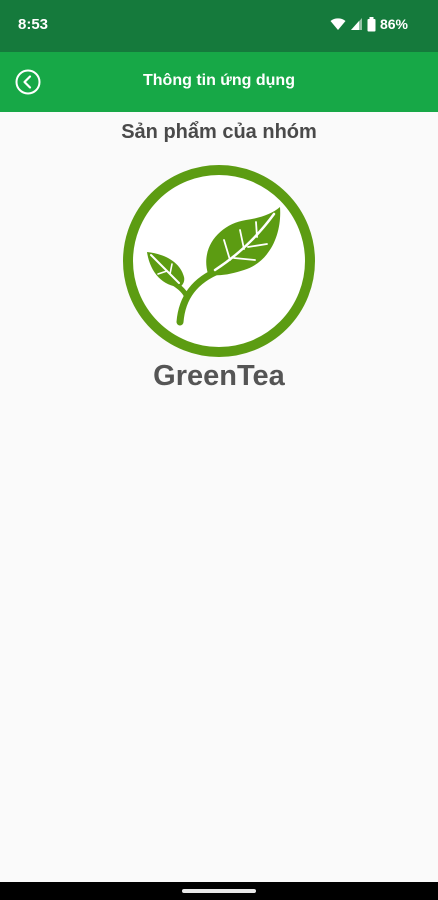  What do you see at coordinates (219, 376) in the screenshot?
I see `product-name: GreenTea` at bounding box center [219, 376].